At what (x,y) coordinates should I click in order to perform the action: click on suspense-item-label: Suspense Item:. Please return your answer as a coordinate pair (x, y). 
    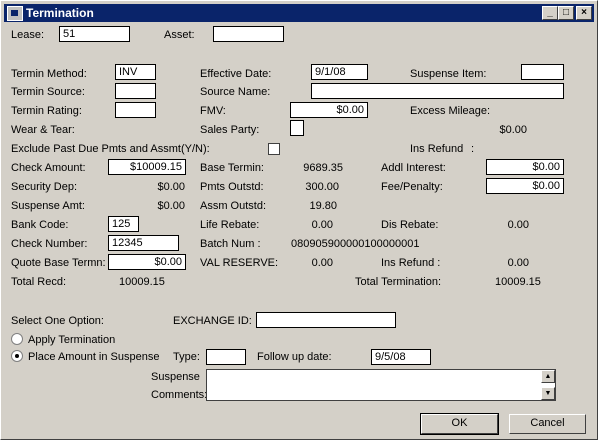
    Looking at the image, I should click on (448, 74).